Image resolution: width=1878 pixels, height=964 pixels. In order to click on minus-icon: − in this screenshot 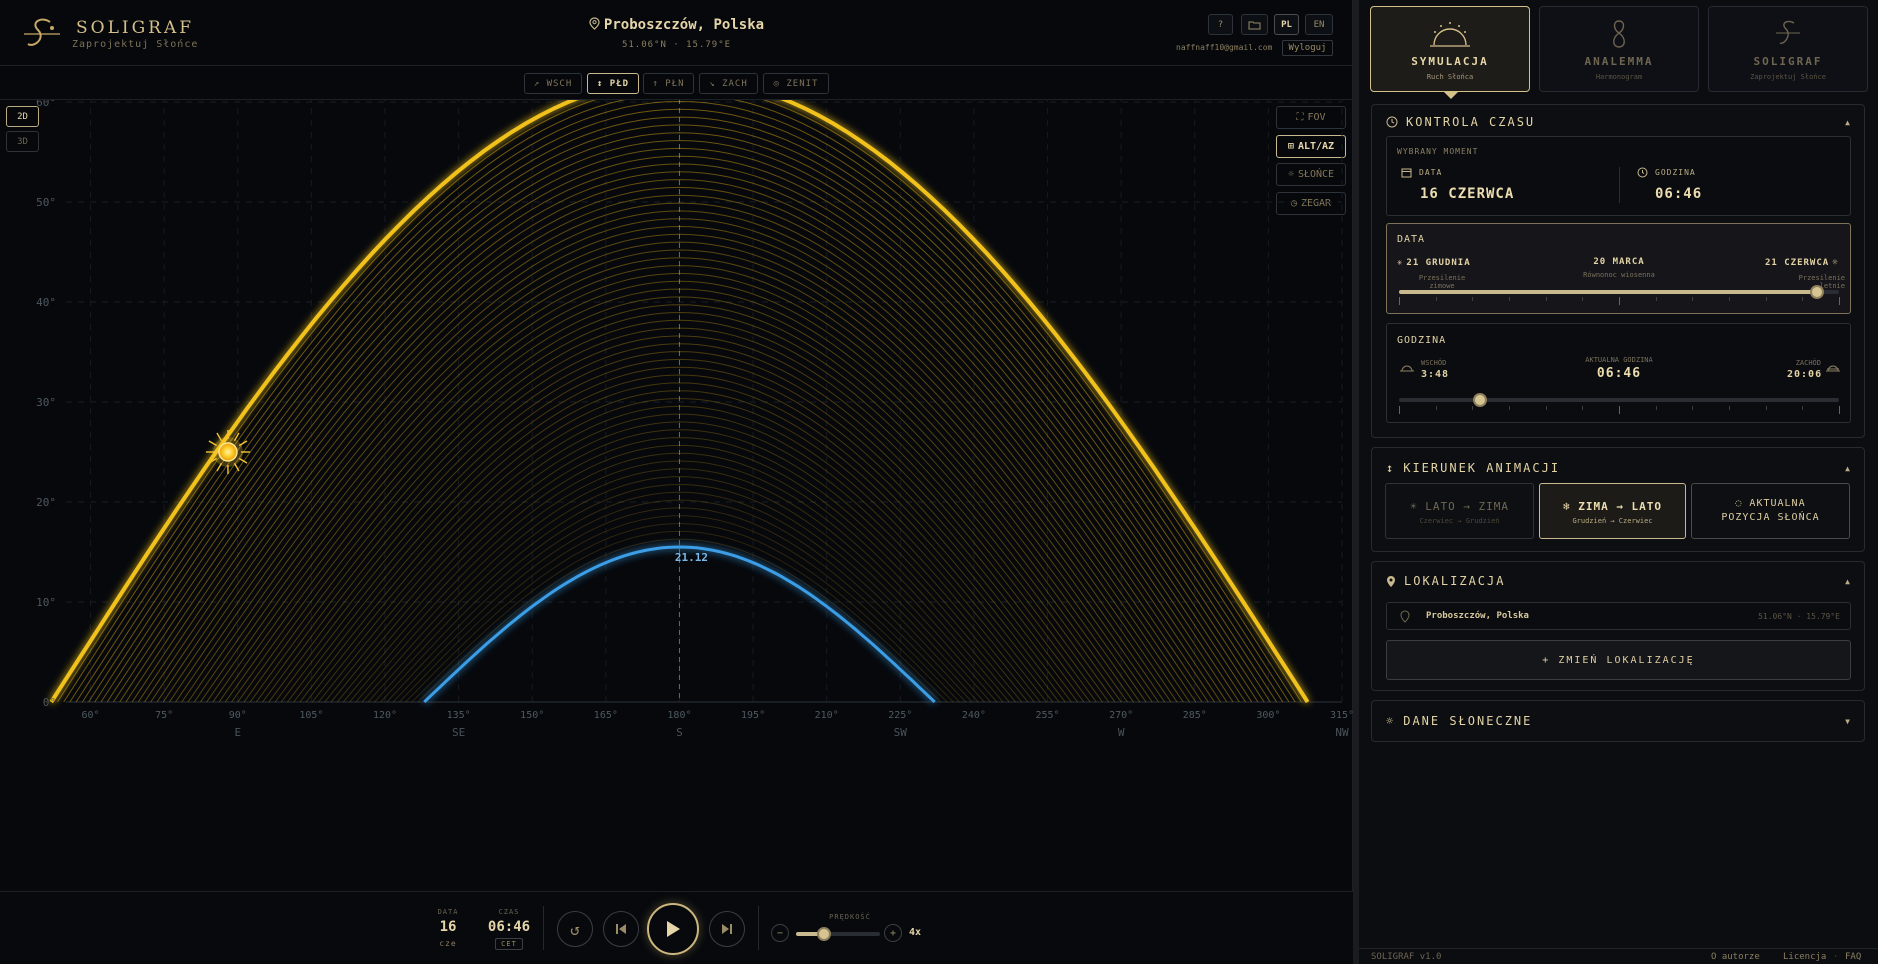, I will do `click(780, 933)`.